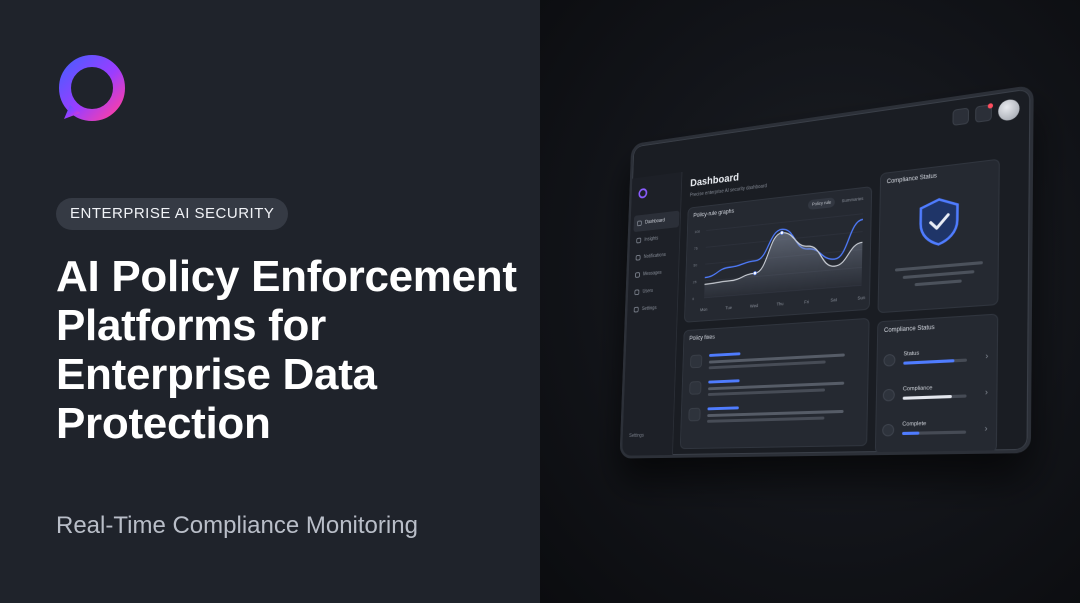  Describe the element at coordinates (861, 298) in the screenshot. I see `x-tick-label: Sun` at that location.